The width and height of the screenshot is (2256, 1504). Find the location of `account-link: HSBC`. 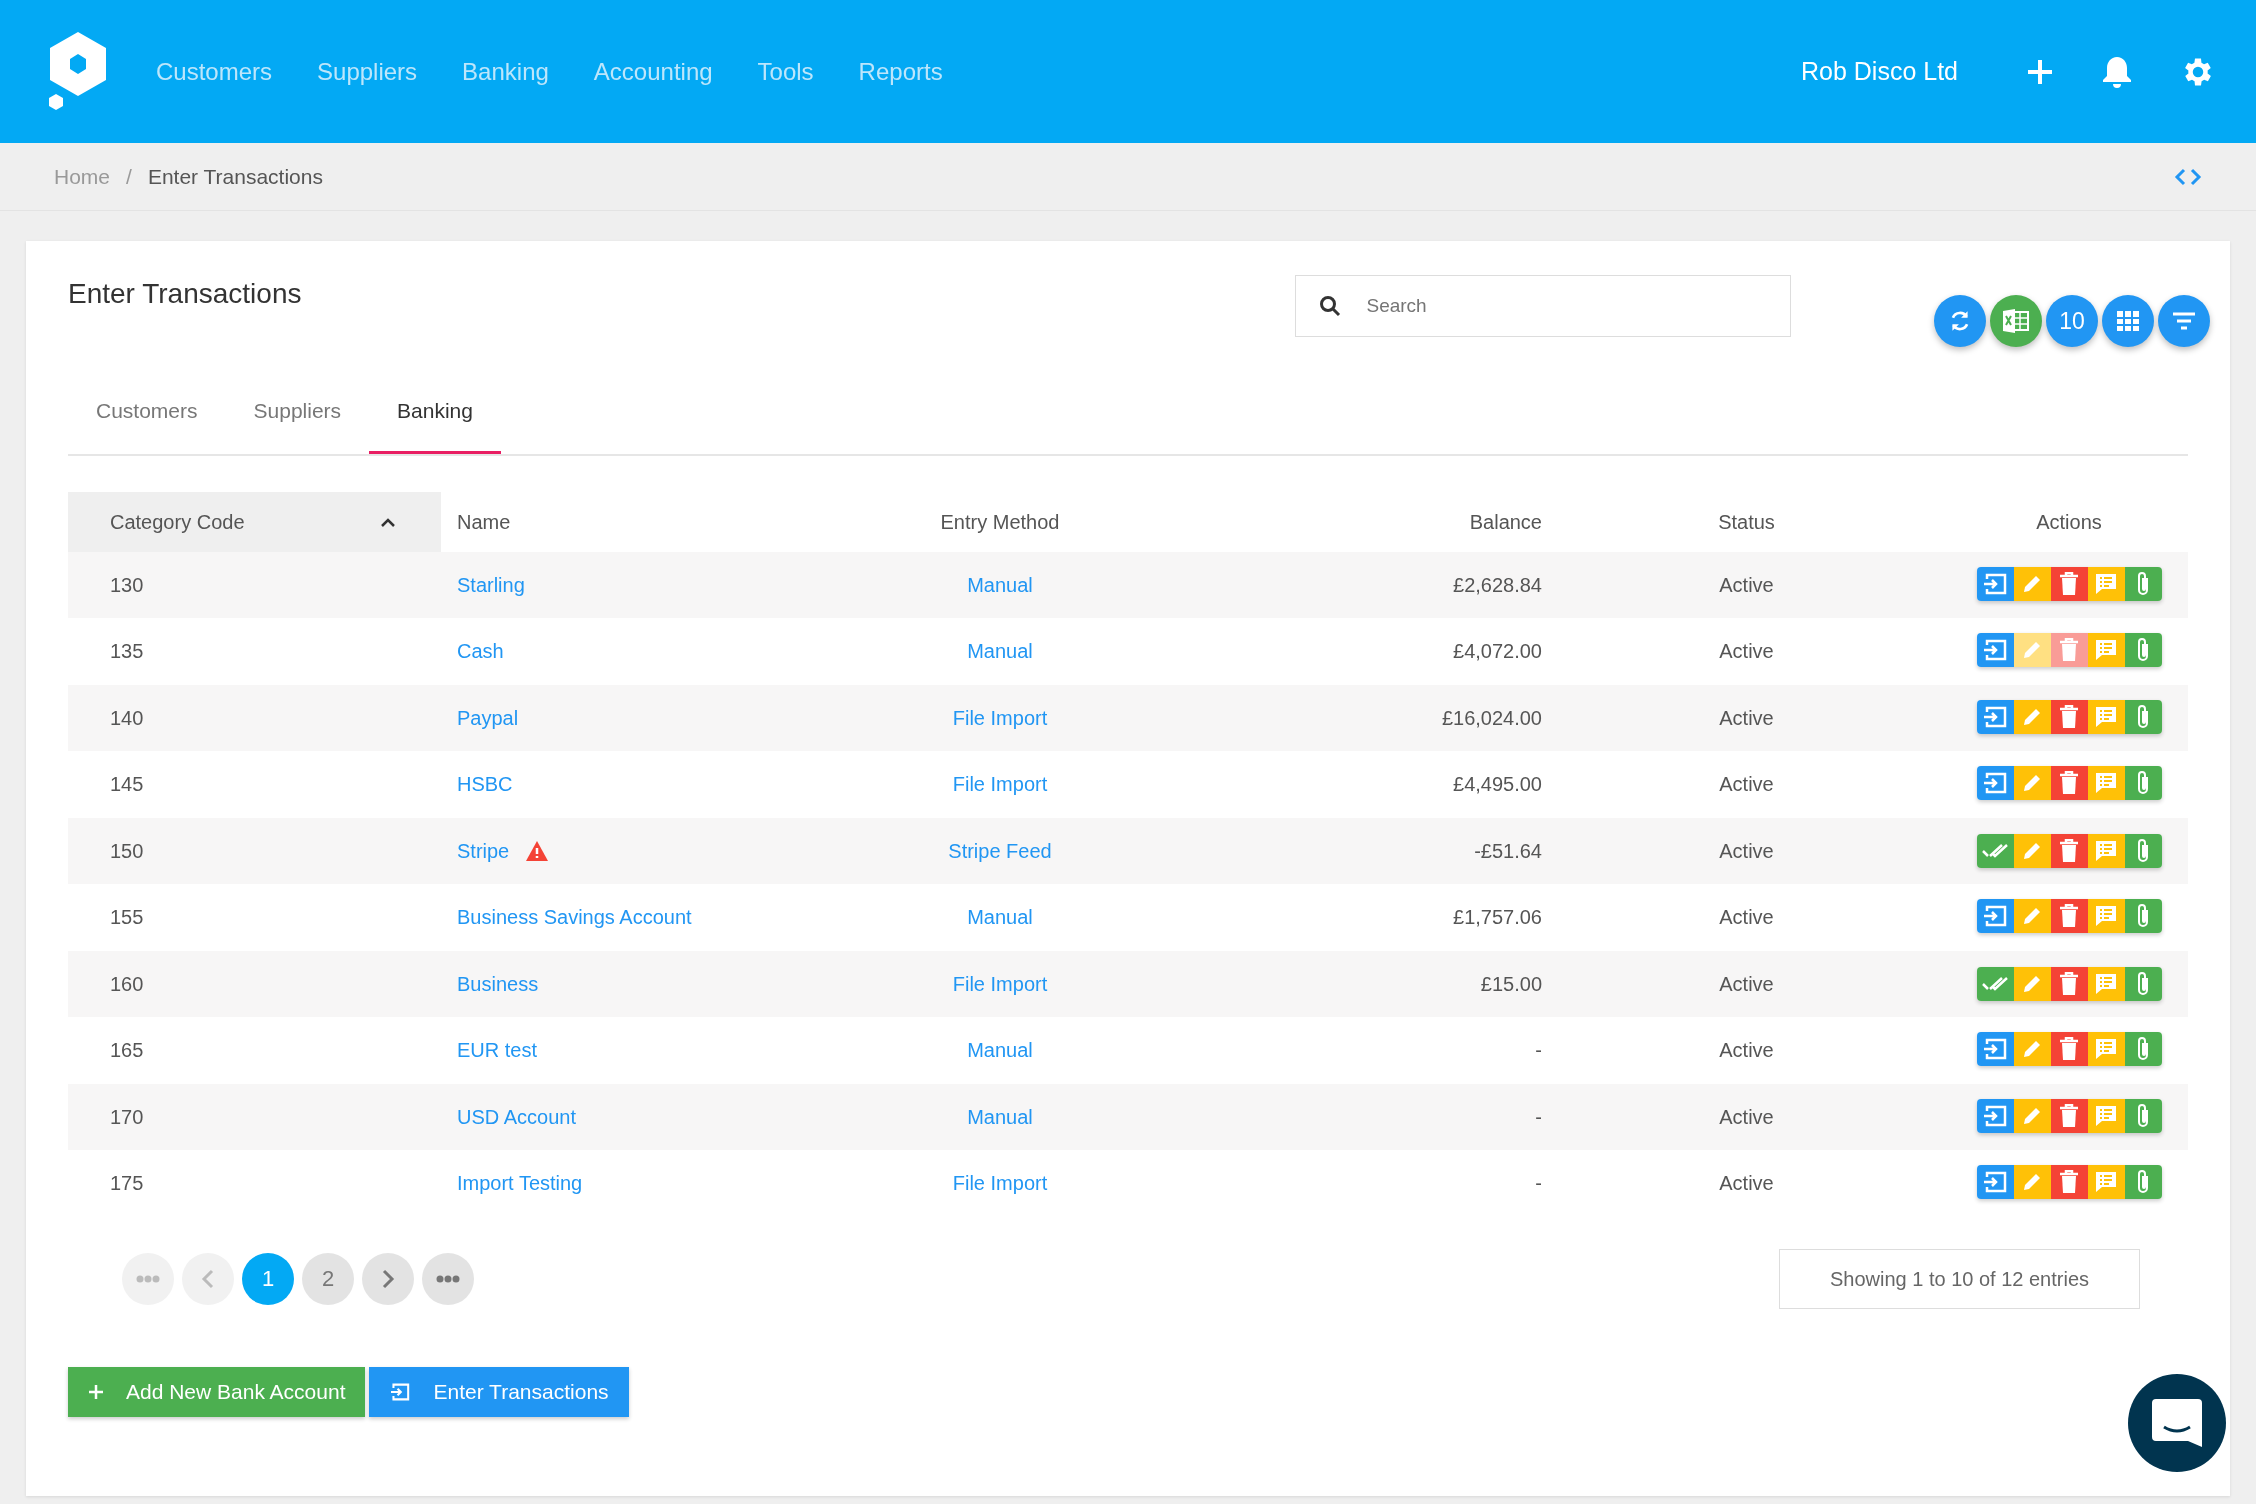

account-link: HSBC is located at coordinates (485, 784).